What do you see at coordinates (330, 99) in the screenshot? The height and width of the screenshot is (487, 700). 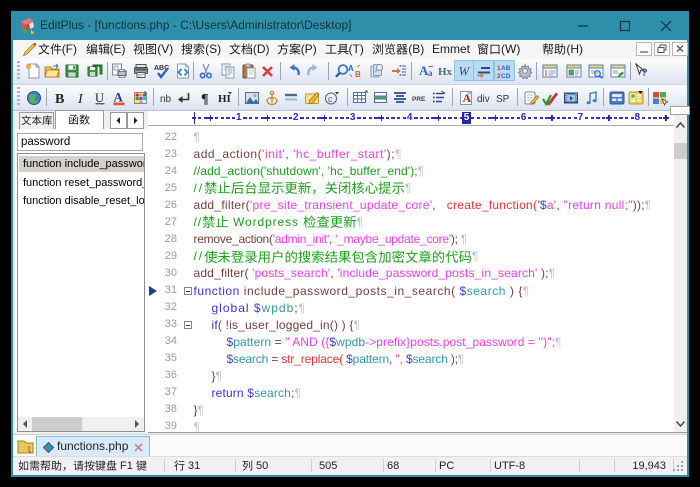 I see `svg-text: c` at bounding box center [330, 99].